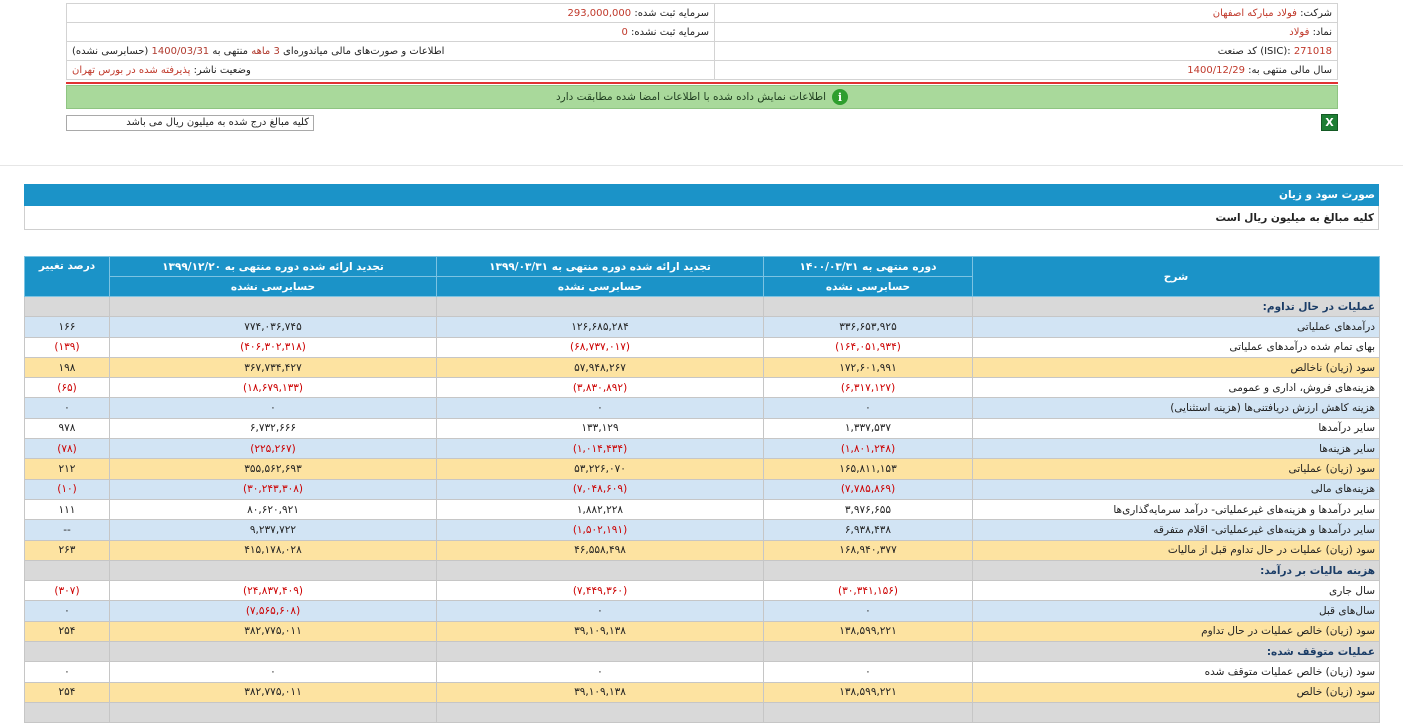 This screenshot has height=723, width=1403. What do you see at coordinates (600, 631) in the screenshot?
I see `row-value-period-2: ۳۹,۱۰۹,۱۳۸` at bounding box center [600, 631].